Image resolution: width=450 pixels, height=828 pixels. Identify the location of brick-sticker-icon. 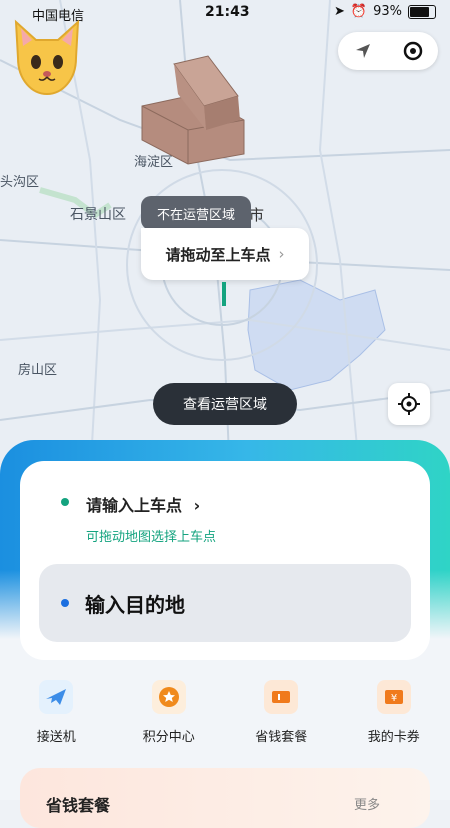
(193, 110).